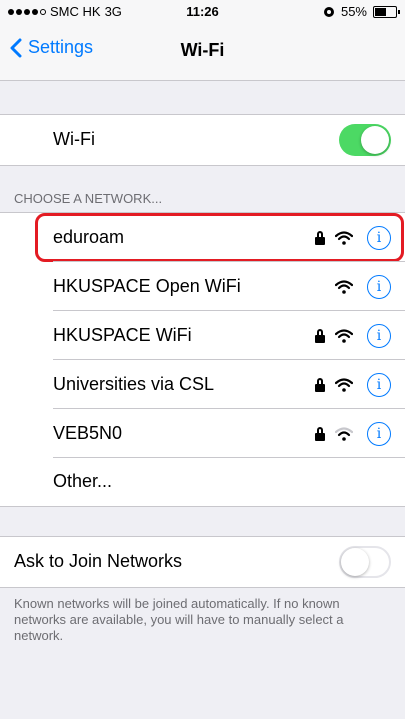  I want to click on wifi-toggle, so click(365, 140).